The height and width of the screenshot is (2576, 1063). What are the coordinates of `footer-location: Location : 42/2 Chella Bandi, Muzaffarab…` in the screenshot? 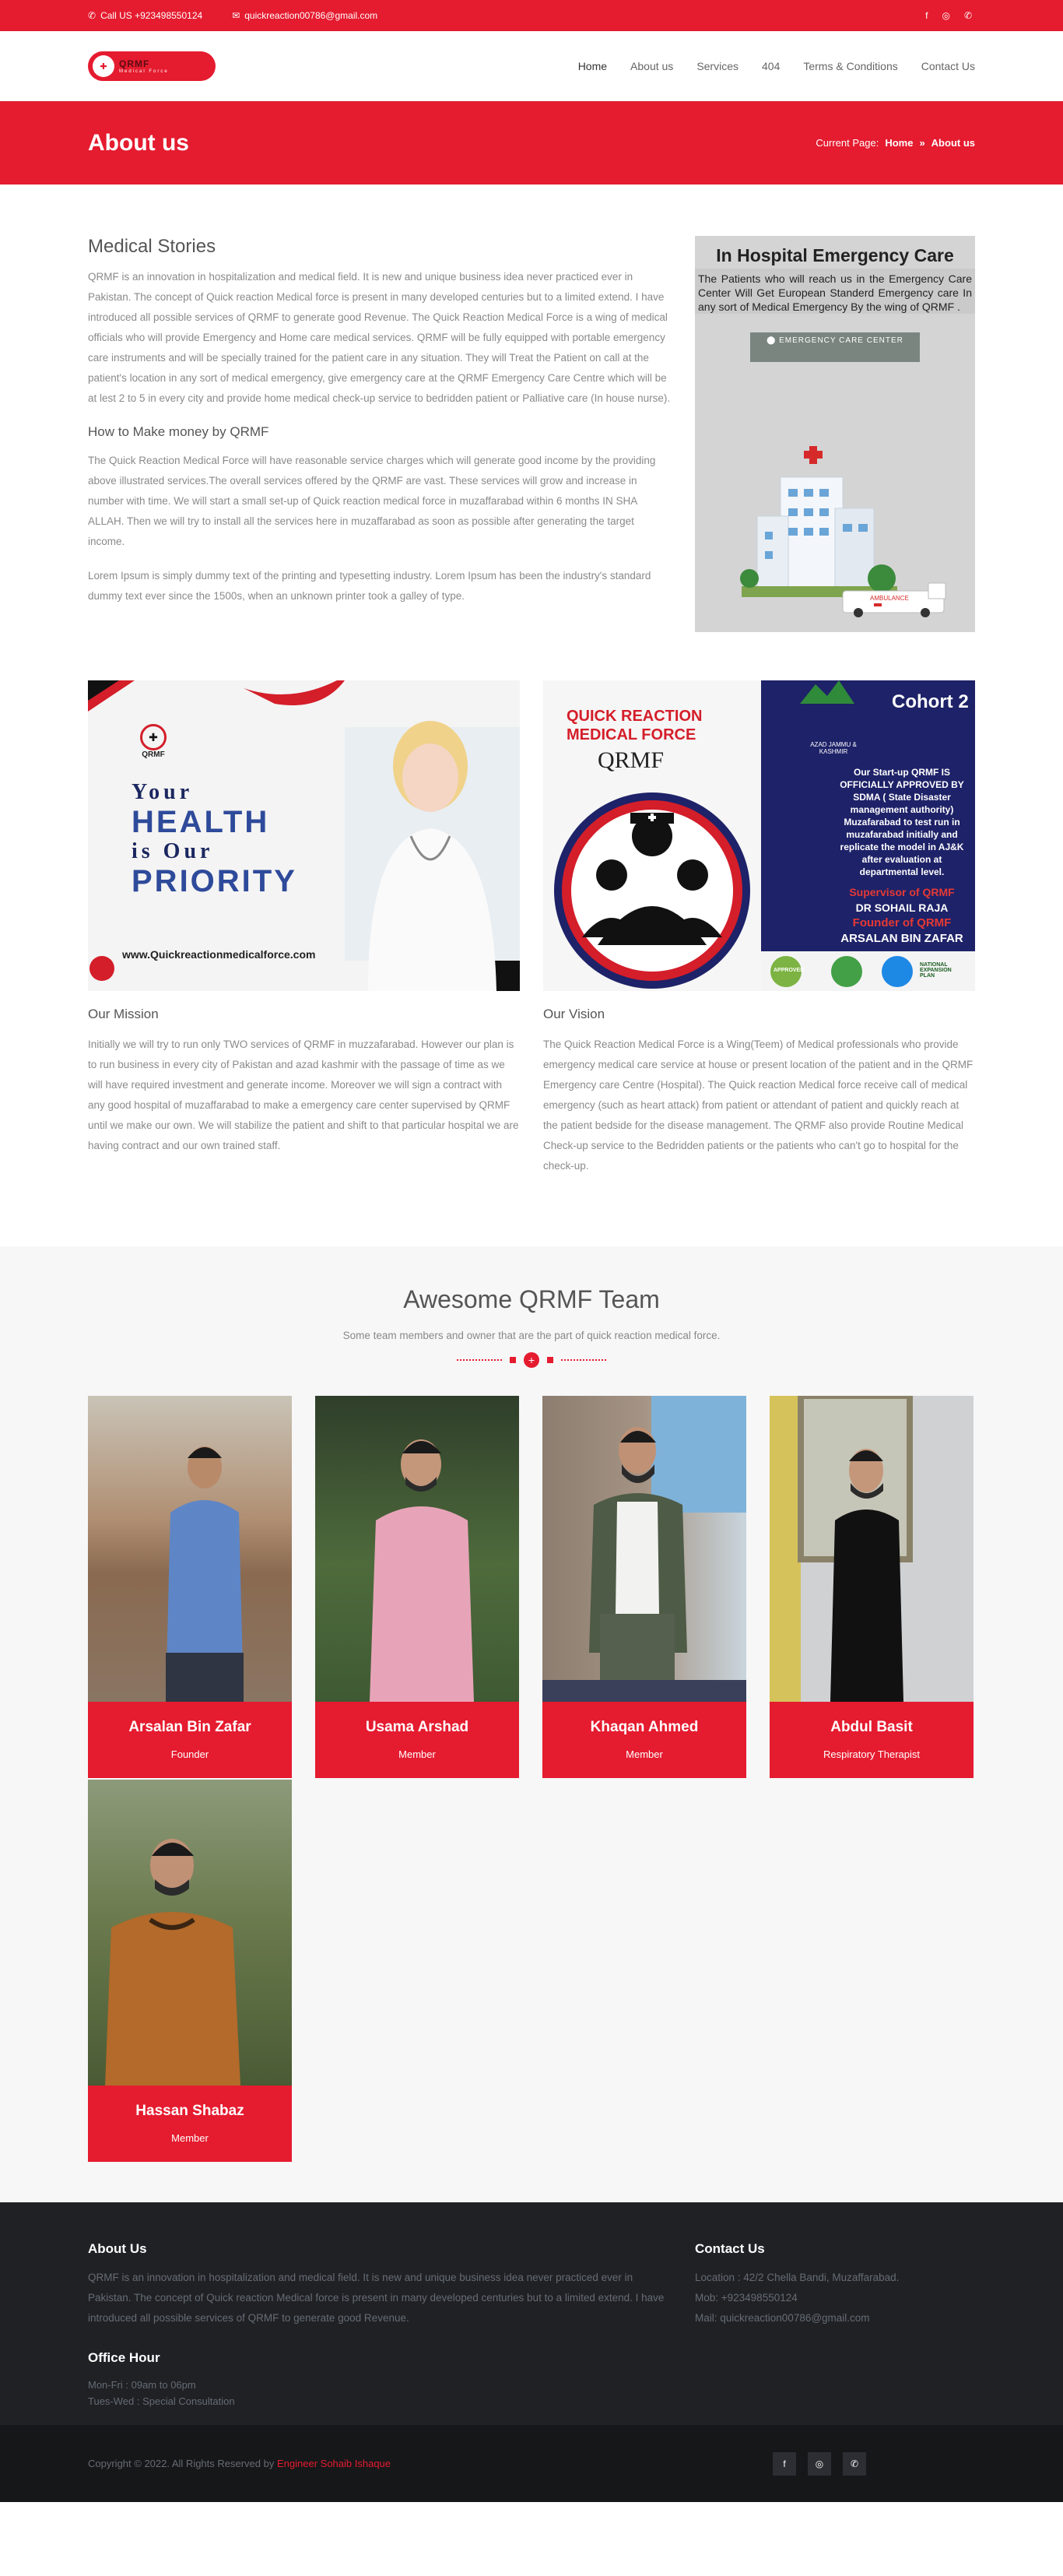 It's located at (797, 2277).